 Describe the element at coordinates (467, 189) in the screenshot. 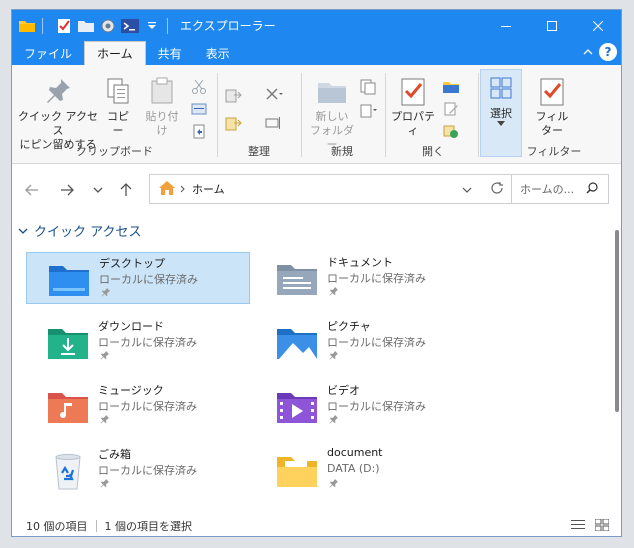

I see `address-dropdown-icon` at that location.